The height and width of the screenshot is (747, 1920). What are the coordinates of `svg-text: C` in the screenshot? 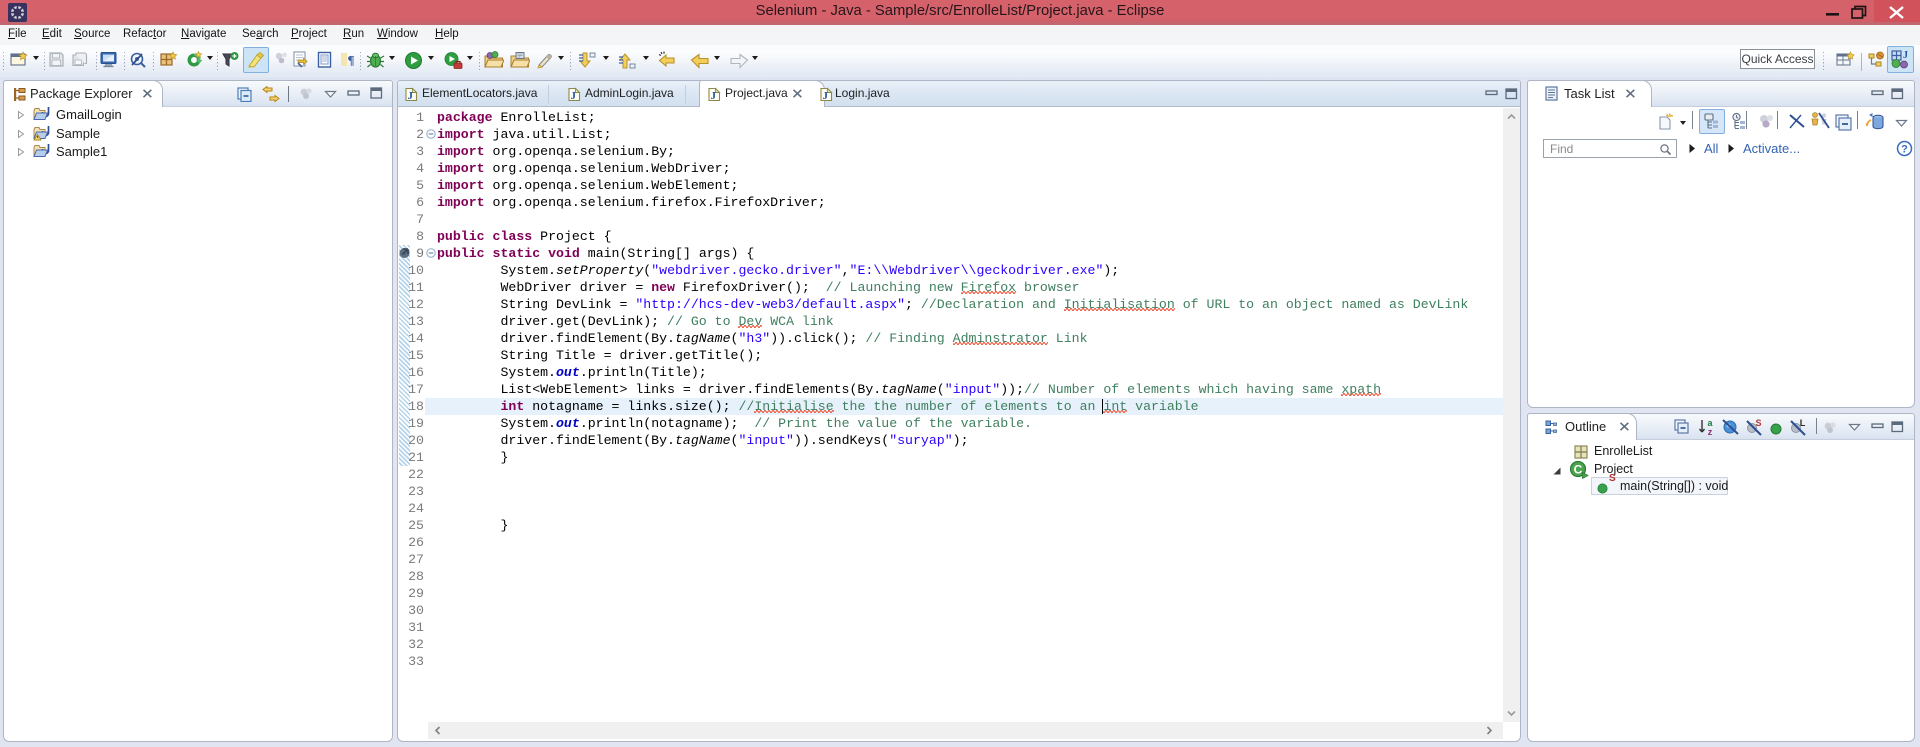 It's located at (1578, 470).